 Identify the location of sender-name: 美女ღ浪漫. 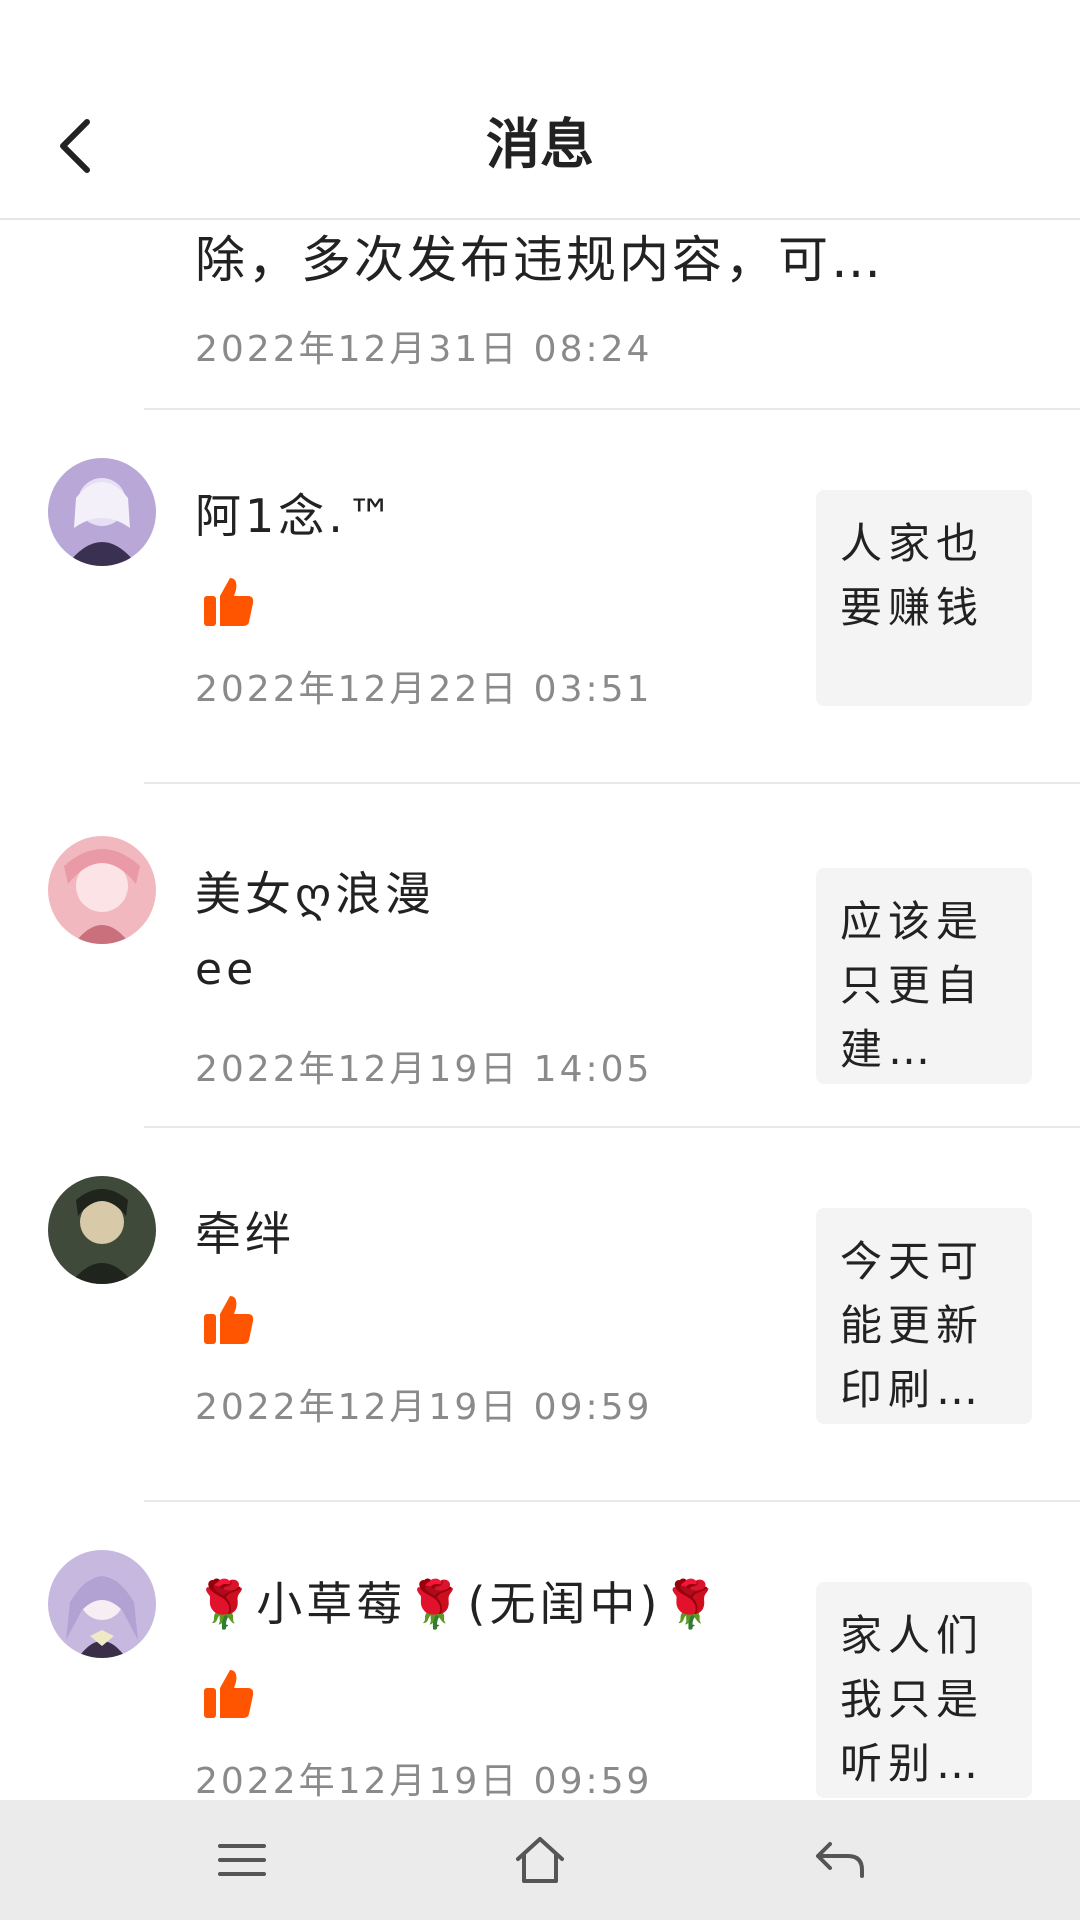
(315, 894).